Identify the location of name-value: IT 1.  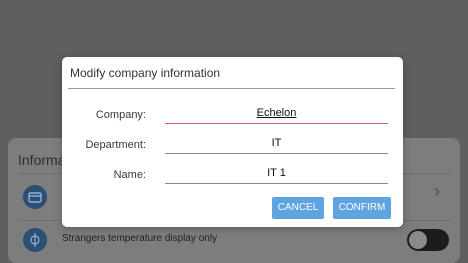
(276, 173).